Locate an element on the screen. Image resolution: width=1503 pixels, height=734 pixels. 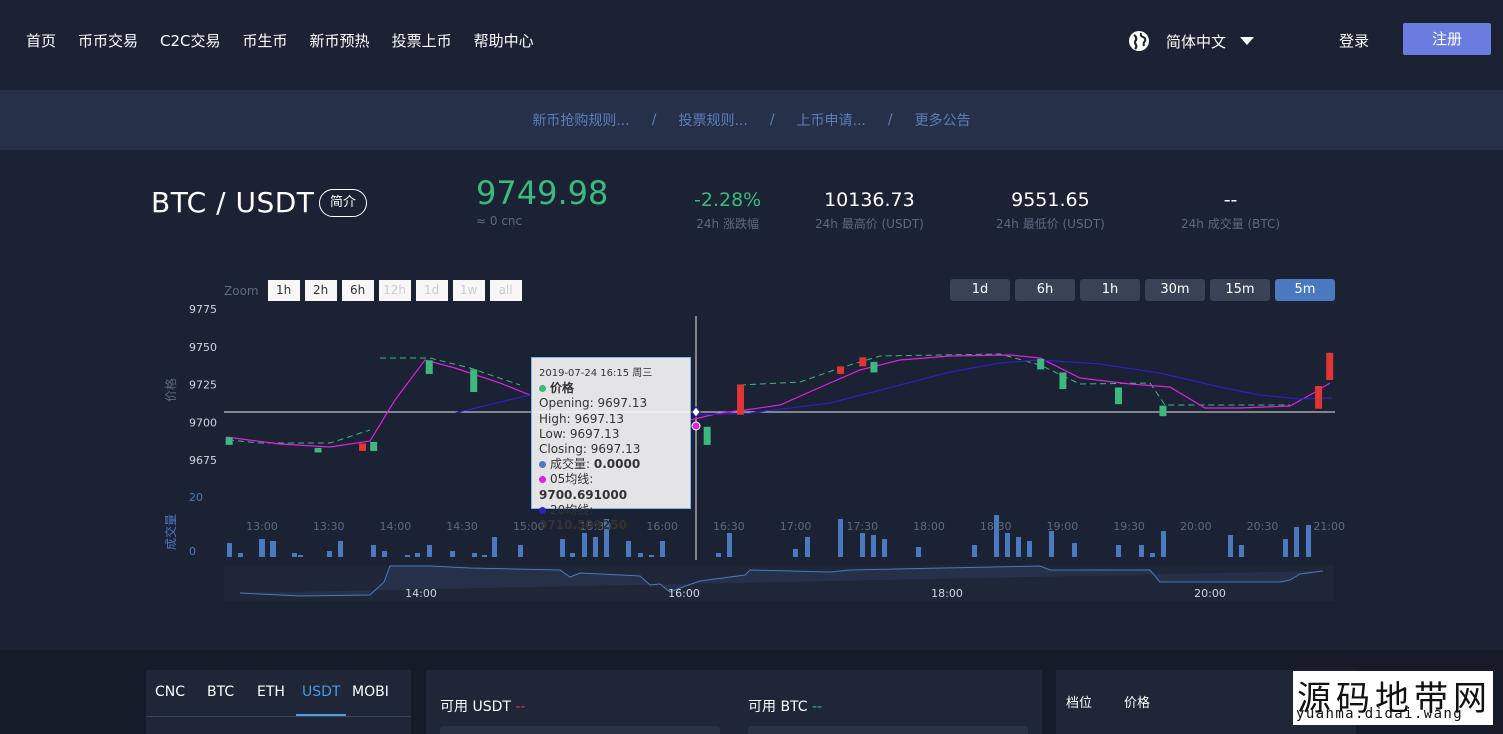
price-marker is located at coordinates (696, 412).